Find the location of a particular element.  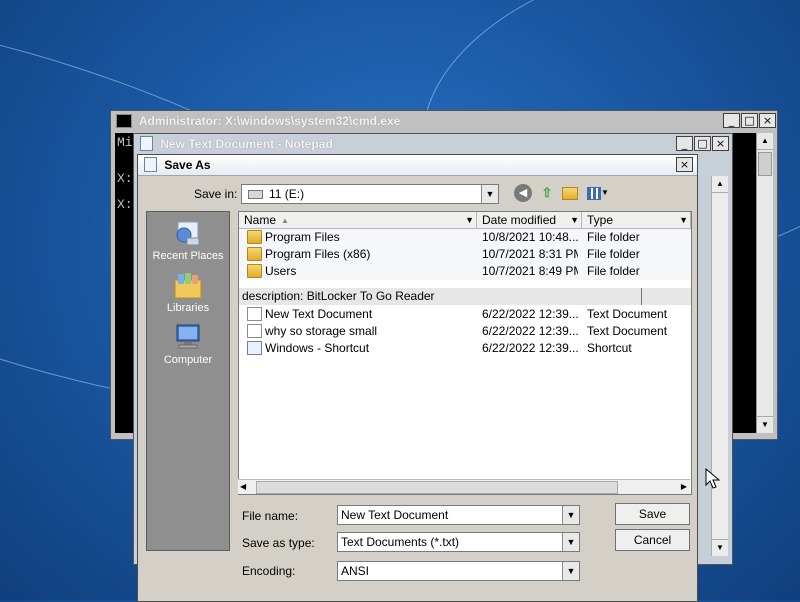

place-computer: Computer is located at coordinates (188, 344).